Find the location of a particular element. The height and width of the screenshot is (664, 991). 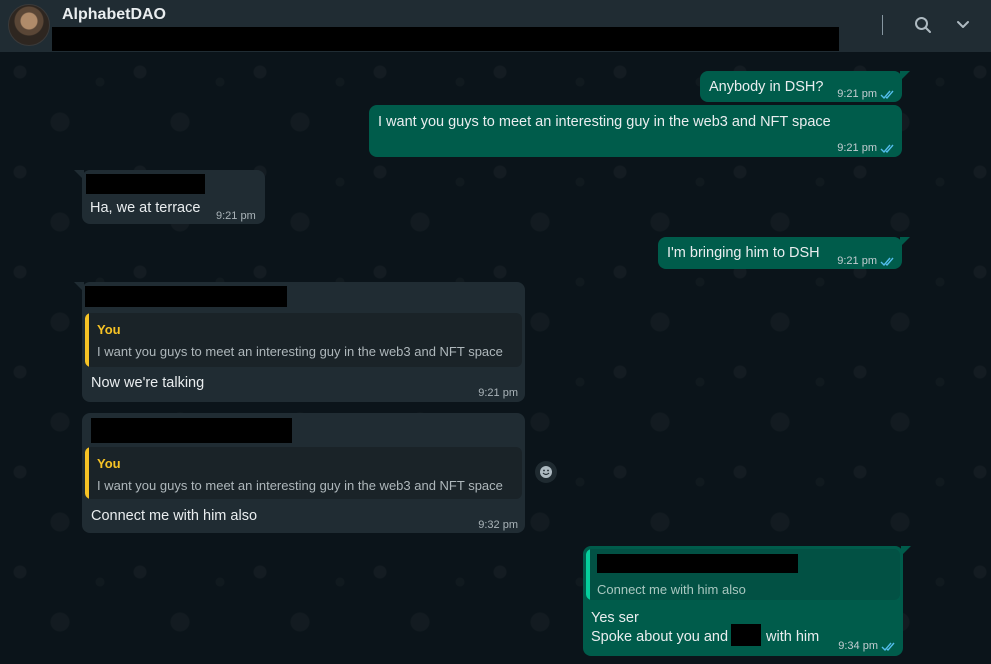

message-time: 9:32 pm is located at coordinates (498, 525).